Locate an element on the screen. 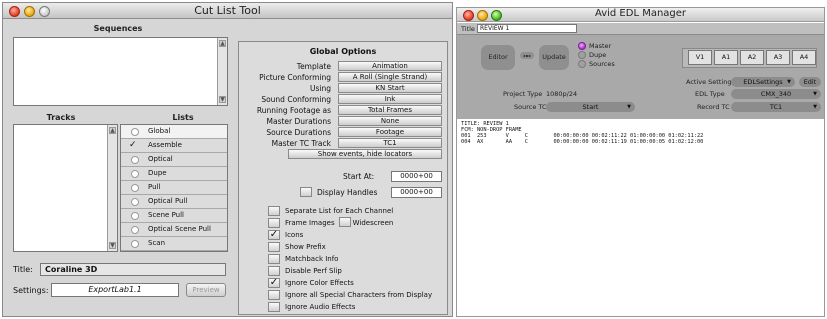 This screenshot has height=319, width=827. icons-checkbox: ✓ is located at coordinates (274, 235).